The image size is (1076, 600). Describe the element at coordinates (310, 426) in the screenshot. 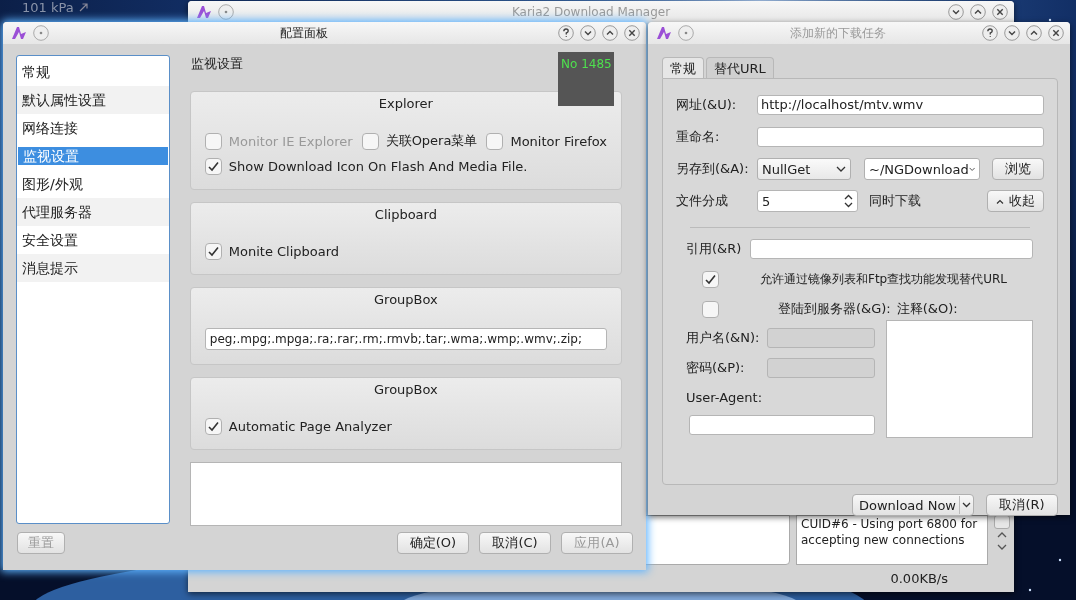

I see `checkbox-label: Automatic Page Analyzer` at that location.